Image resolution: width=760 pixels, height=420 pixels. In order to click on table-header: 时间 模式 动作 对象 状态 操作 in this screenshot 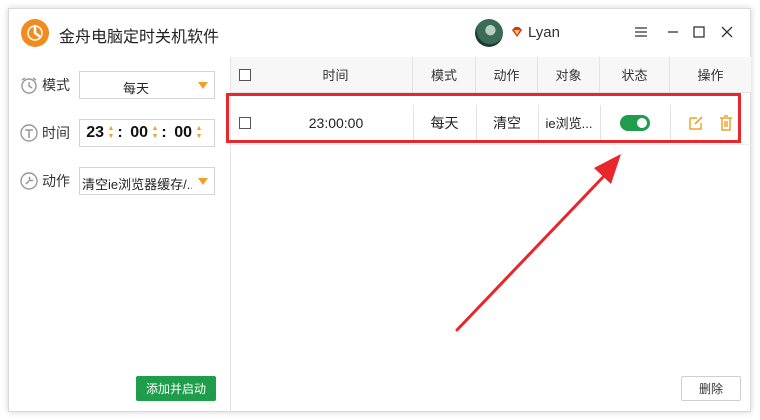, I will do `click(491, 75)`.